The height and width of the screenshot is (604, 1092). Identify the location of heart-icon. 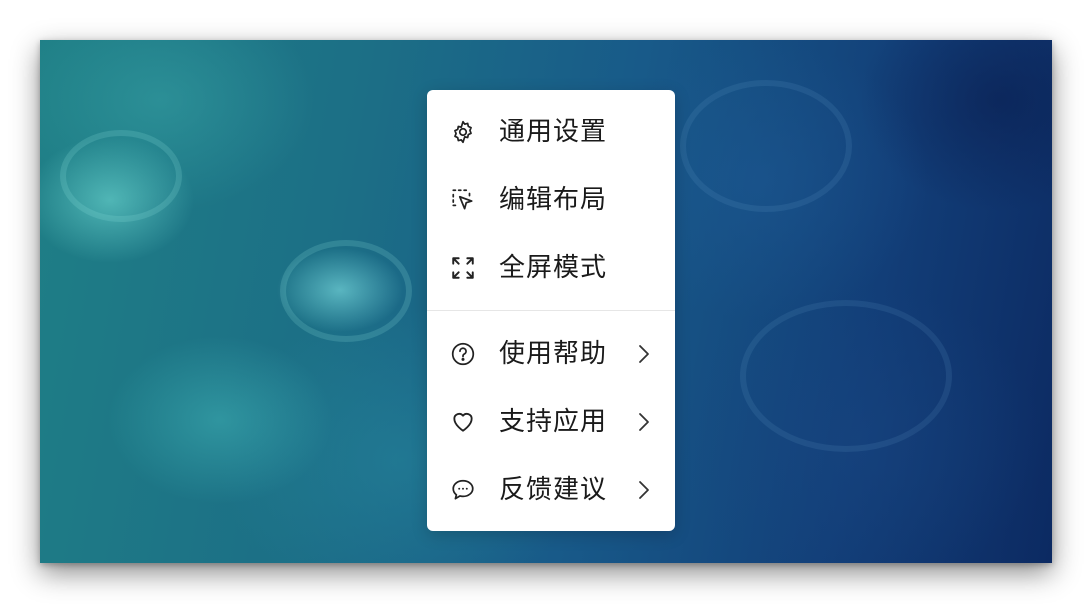
(463, 422).